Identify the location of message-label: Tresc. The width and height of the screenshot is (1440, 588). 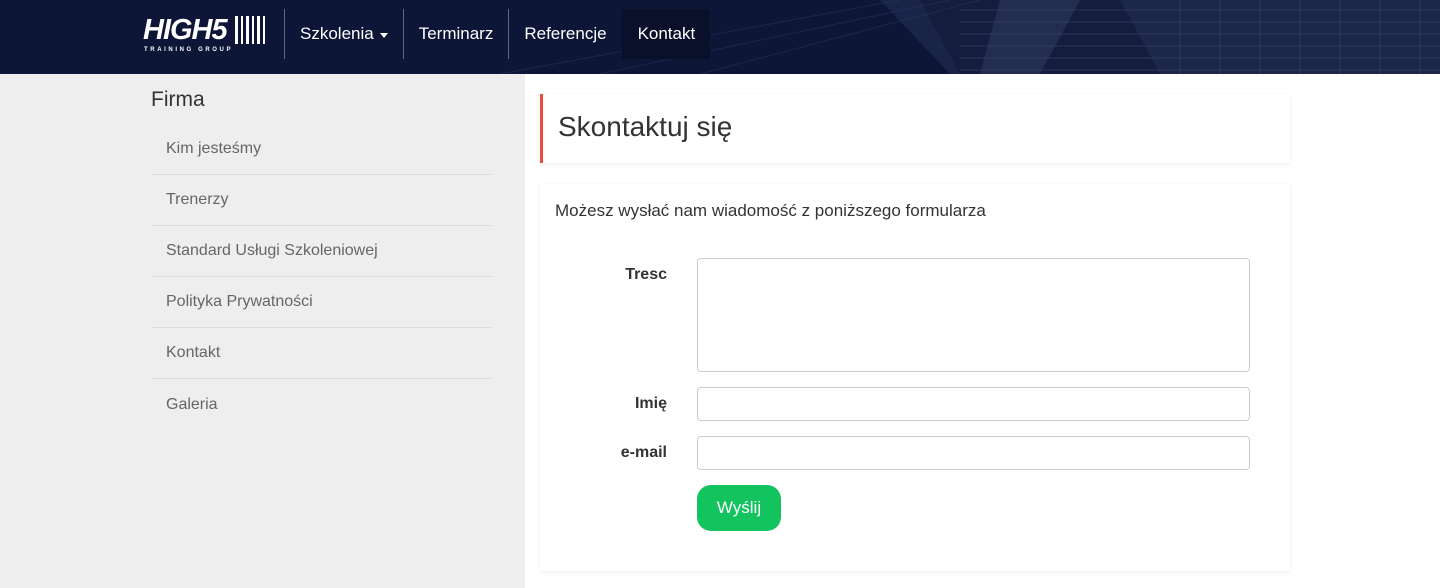
(646, 274).